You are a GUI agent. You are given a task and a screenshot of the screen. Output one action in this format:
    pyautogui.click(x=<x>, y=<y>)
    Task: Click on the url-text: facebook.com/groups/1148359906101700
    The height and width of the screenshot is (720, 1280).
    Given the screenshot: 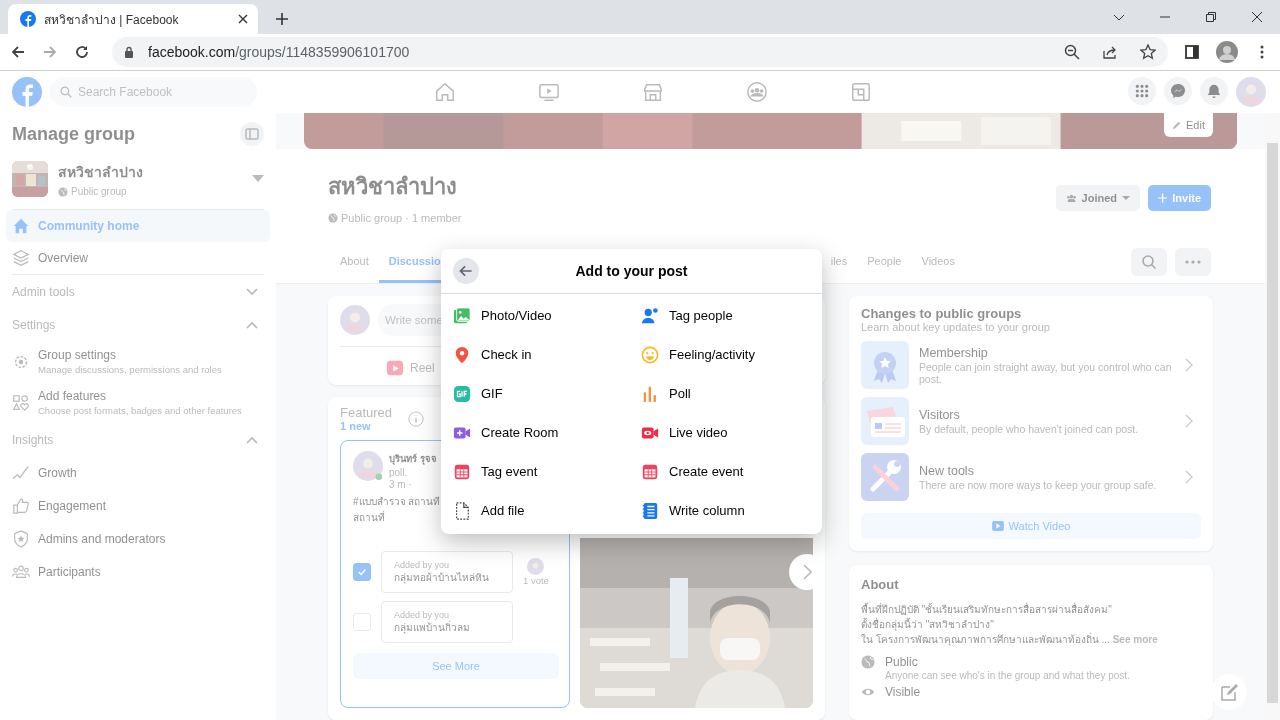 What is the action you would take?
    pyautogui.click(x=279, y=52)
    